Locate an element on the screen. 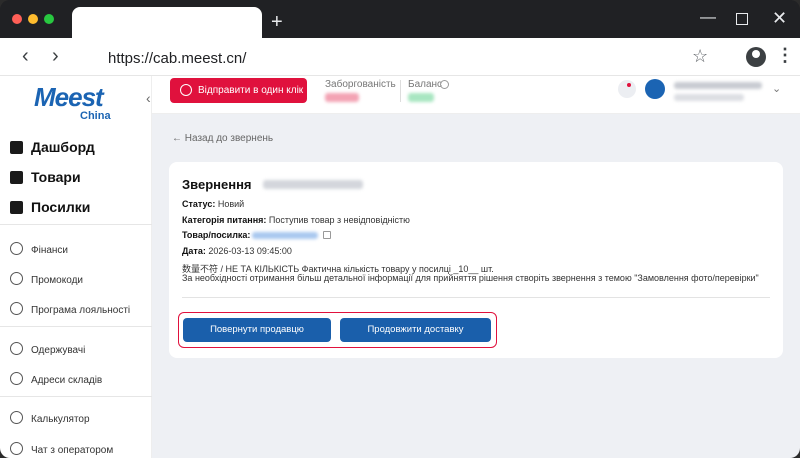 This screenshot has height=458, width=800. sidebar-item-label: Калькулятор is located at coordinates (60, 419).